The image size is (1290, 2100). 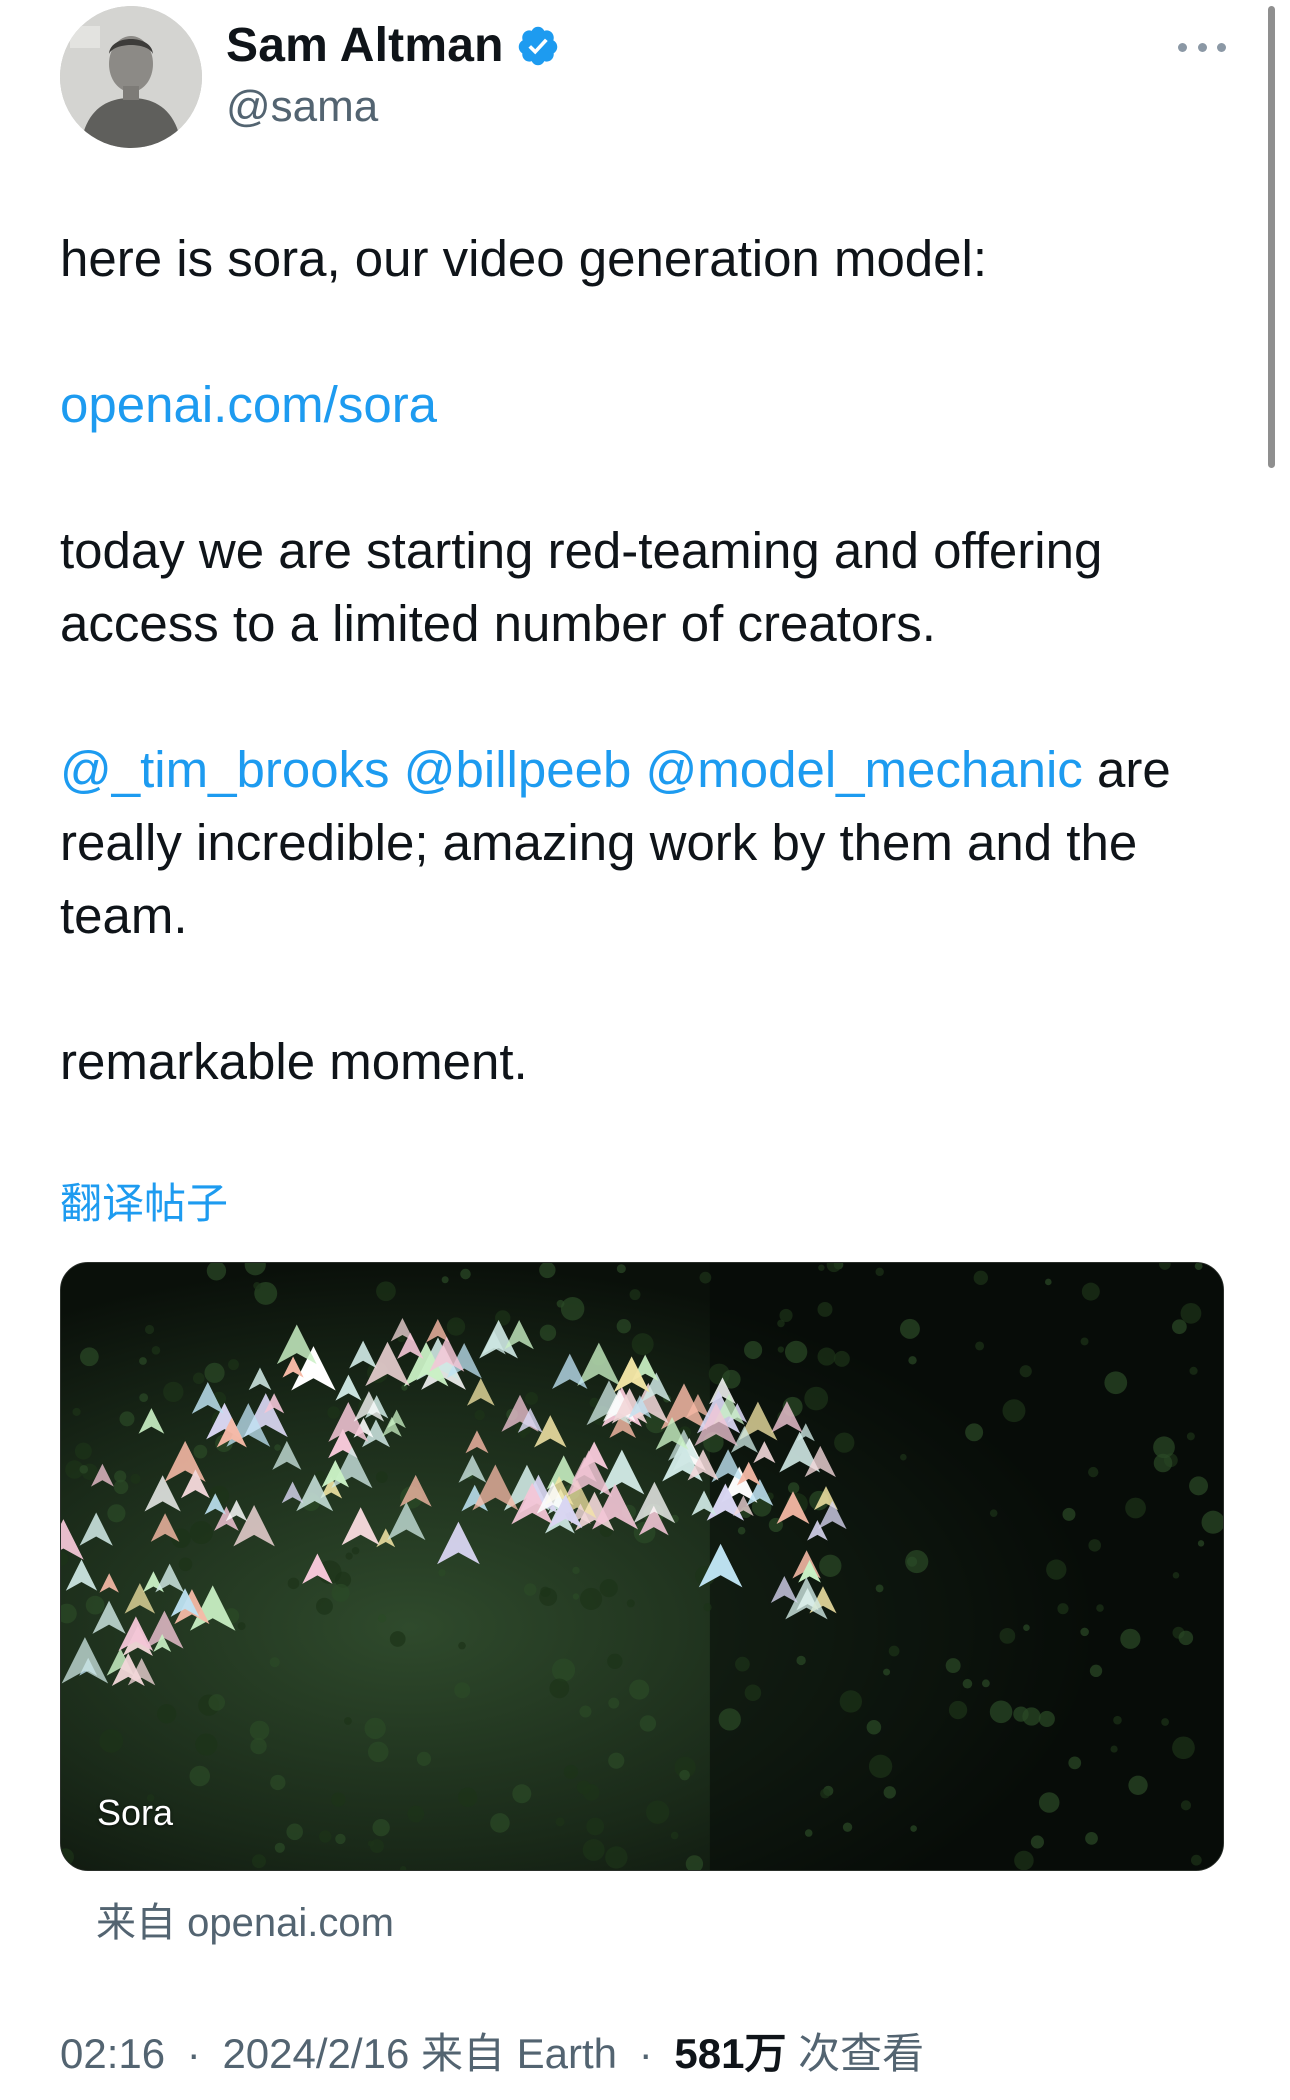 What do you see at coordinates (518, 769) in the screenshot?
I see `mention-billpeeb: @billpeeb` at bounding box center [518, 769].